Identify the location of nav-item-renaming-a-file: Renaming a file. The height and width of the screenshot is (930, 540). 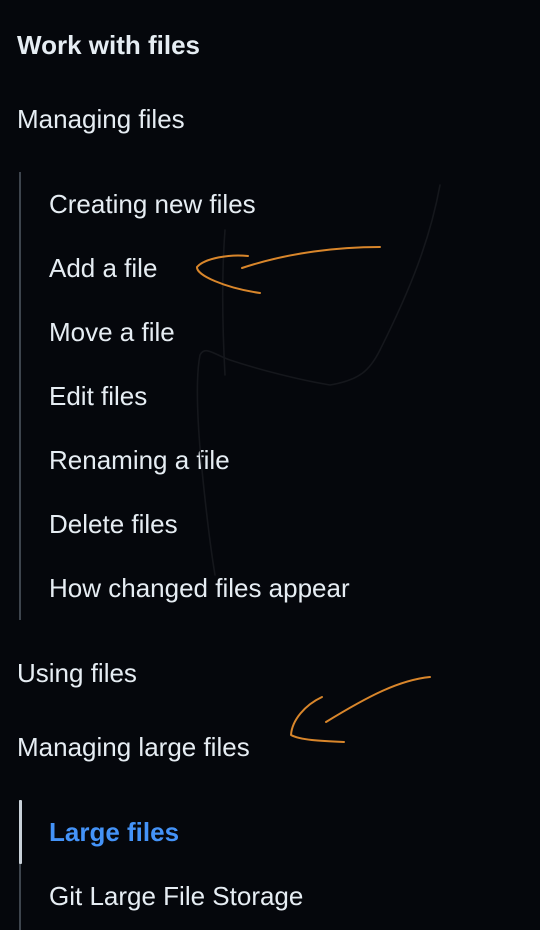
(139, 460).